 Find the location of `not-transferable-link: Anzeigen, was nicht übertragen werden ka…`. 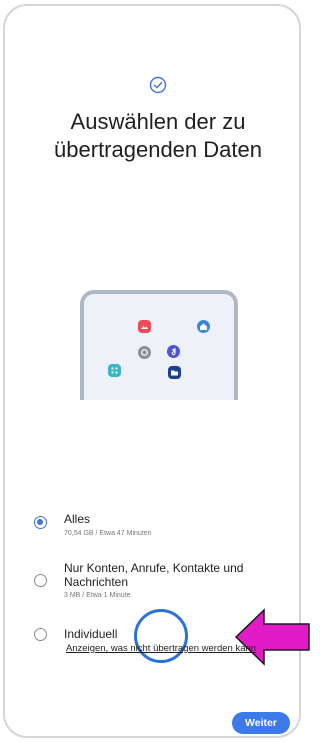

not-transferable-link: Anzeigen, was nicht übertragen werden ka… is located at coordinates (161, 648).